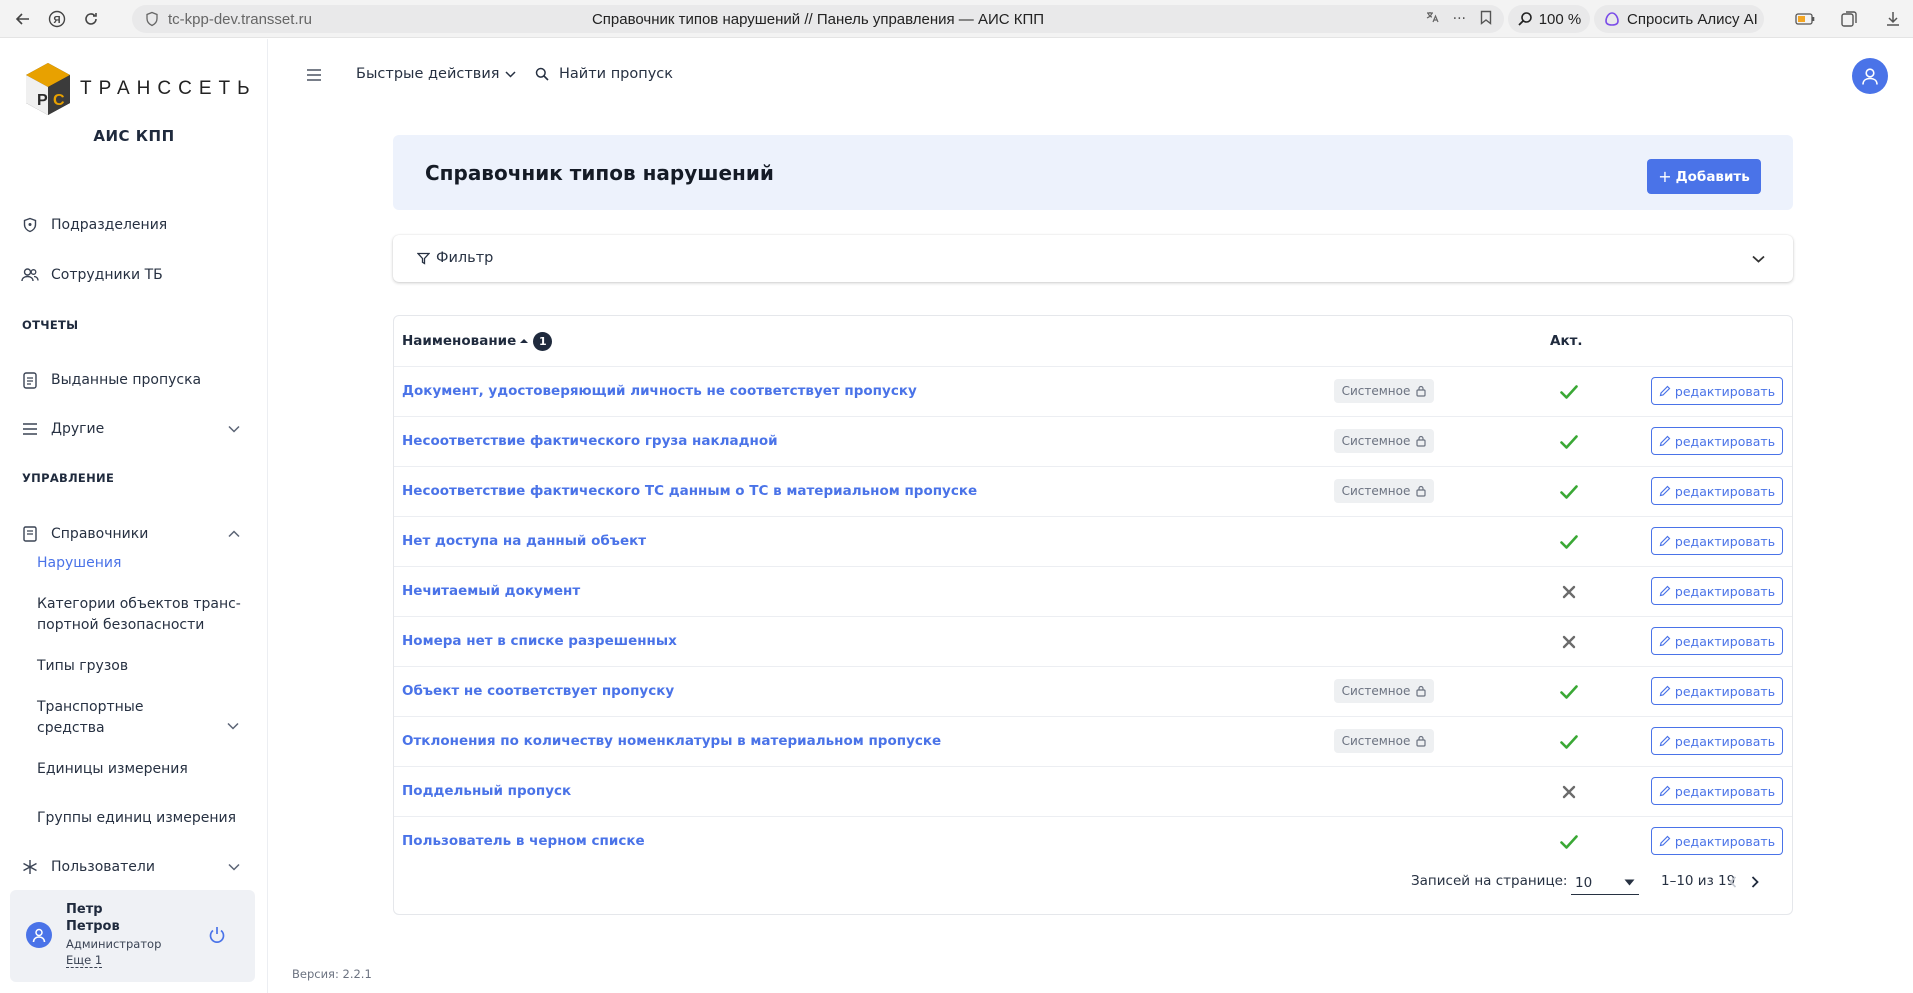 Image resolution: width=1913 pixels, height=993 pixels. I want to click on profile-avatar-icon, so click(1870, 76).